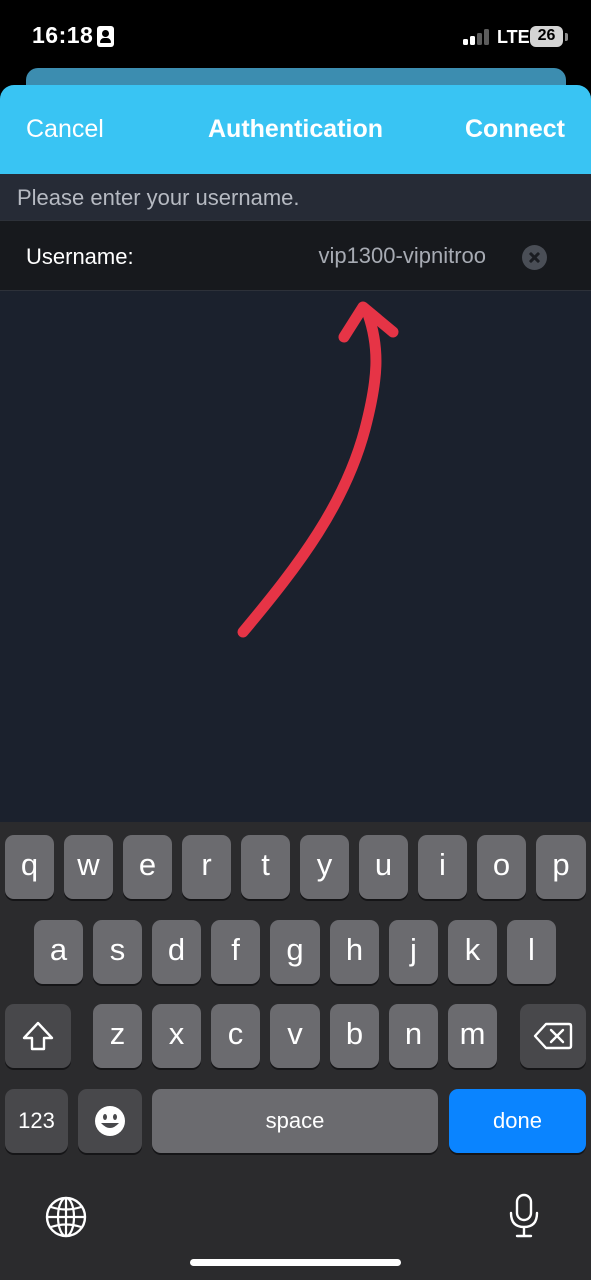 Image resolution: width=591 pixels, height=1280 pixels. I want to click on key-y: y, so click(324, 867).